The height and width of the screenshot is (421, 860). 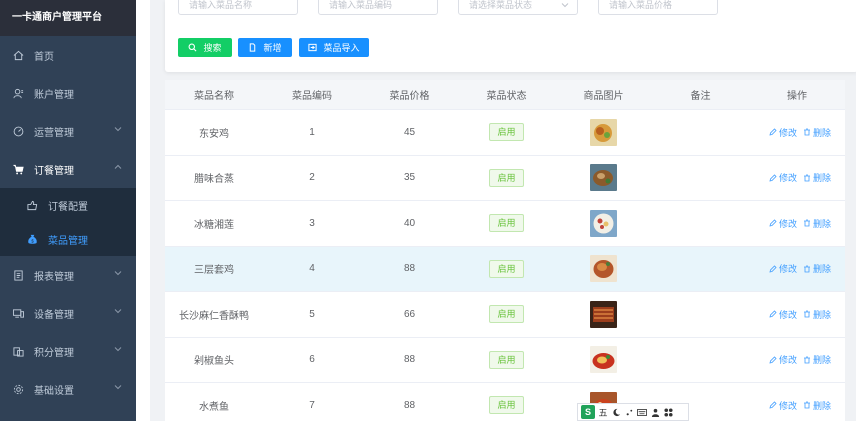 I want to click on keyboard-icon, so click(x=642, y=412).